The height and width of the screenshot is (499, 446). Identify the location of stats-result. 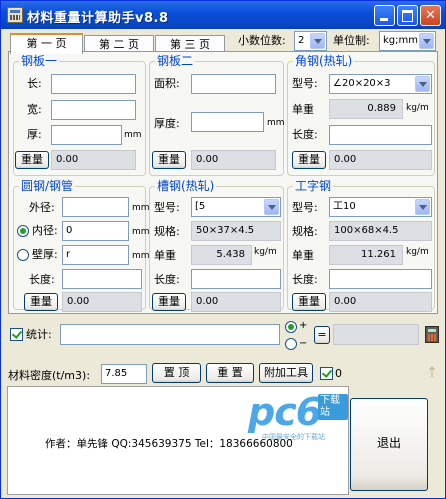
(376, 334).